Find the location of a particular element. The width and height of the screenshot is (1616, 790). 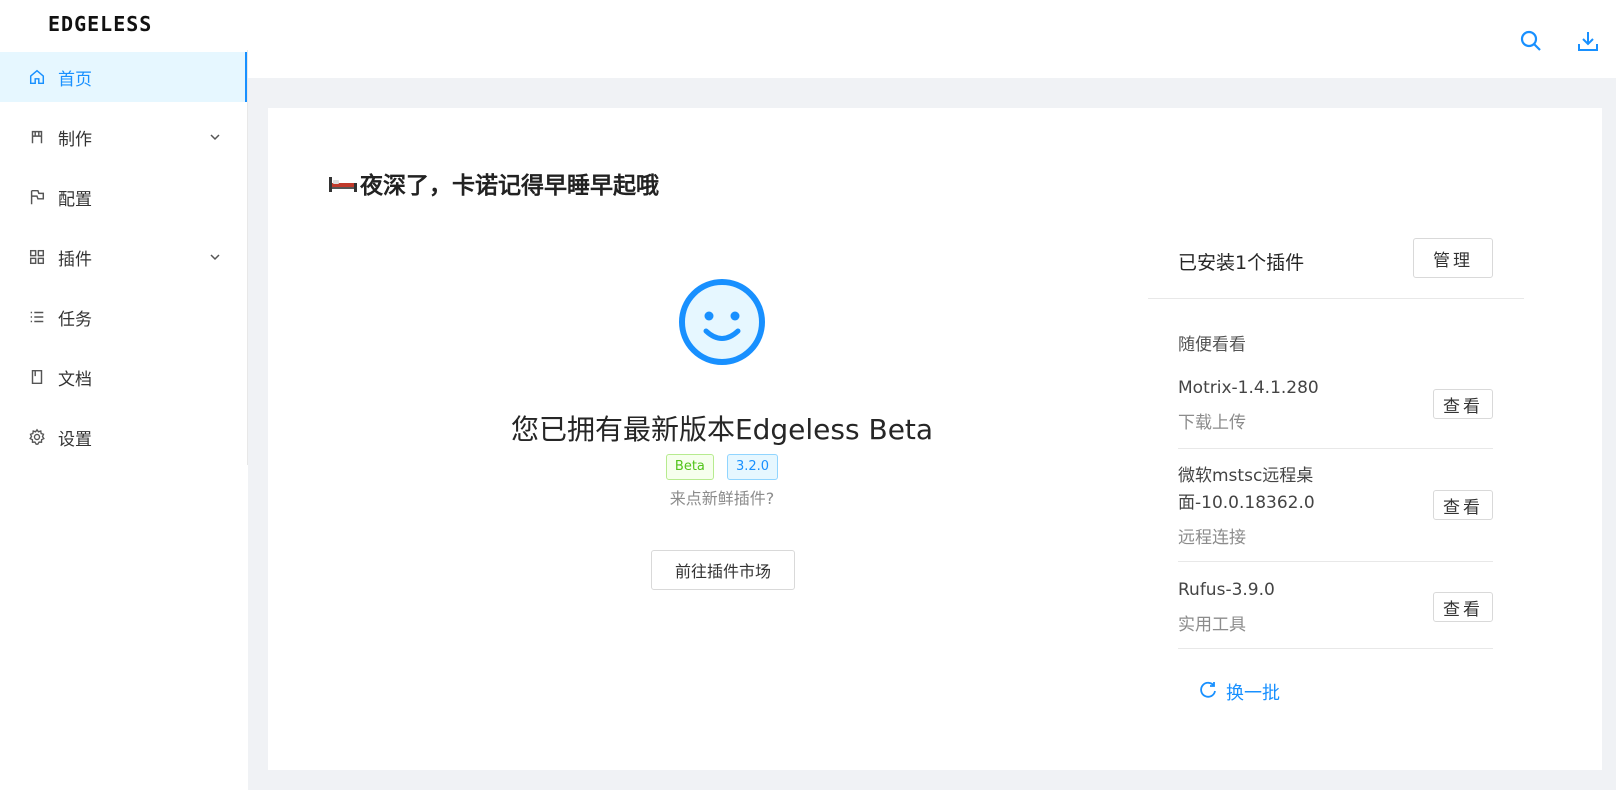

greeting-text: 夜深了，卡诺记得早睡早起哦 is located at coordinates (509, 186).